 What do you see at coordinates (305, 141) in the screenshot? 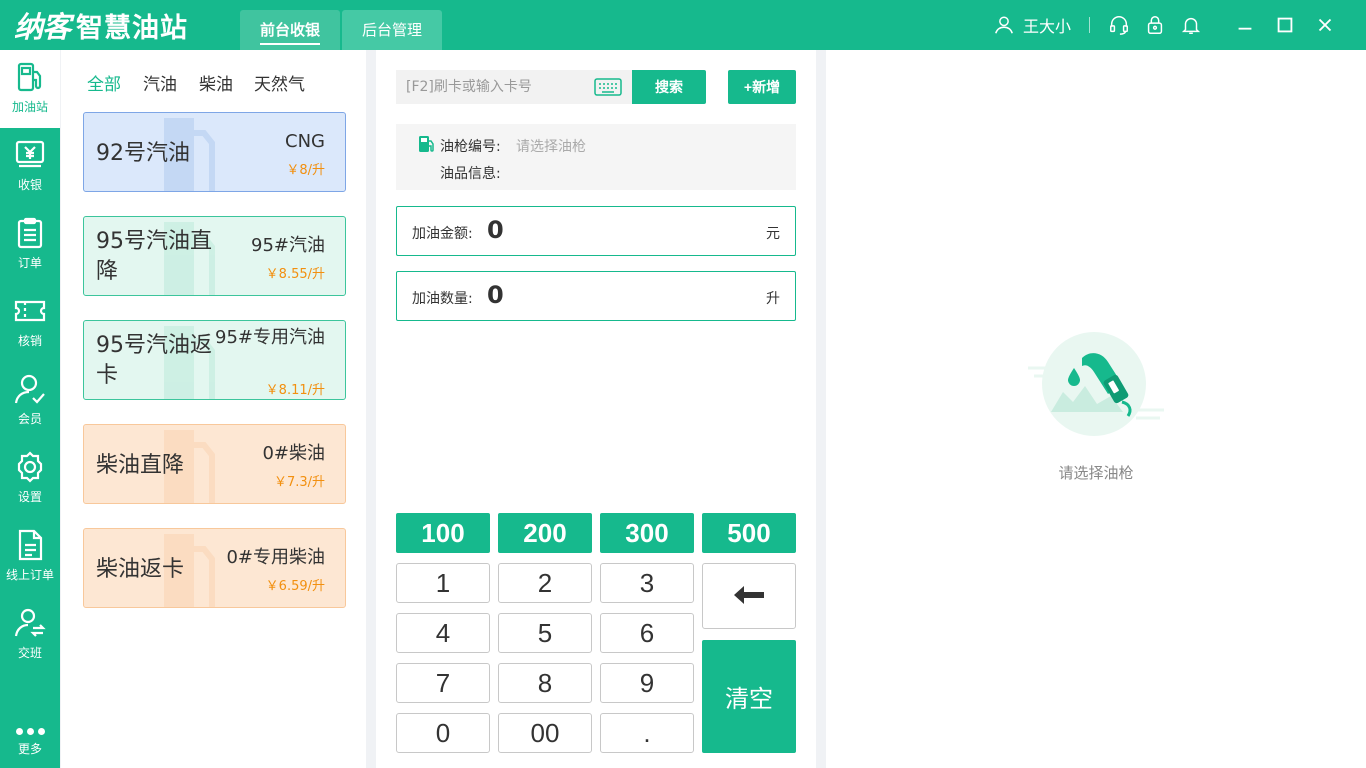
I see `oil-type: CNG` at bounding box center [305, 141].